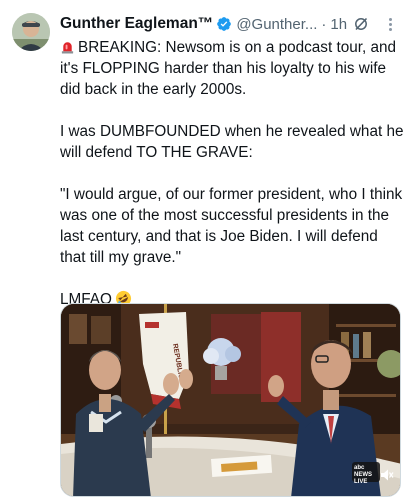 The height and width of the screenshot is (500, 411). What do you see at coordinates (361, 24) in the screenshot?
I see `grok-icon` at bounding box center [361, 24].